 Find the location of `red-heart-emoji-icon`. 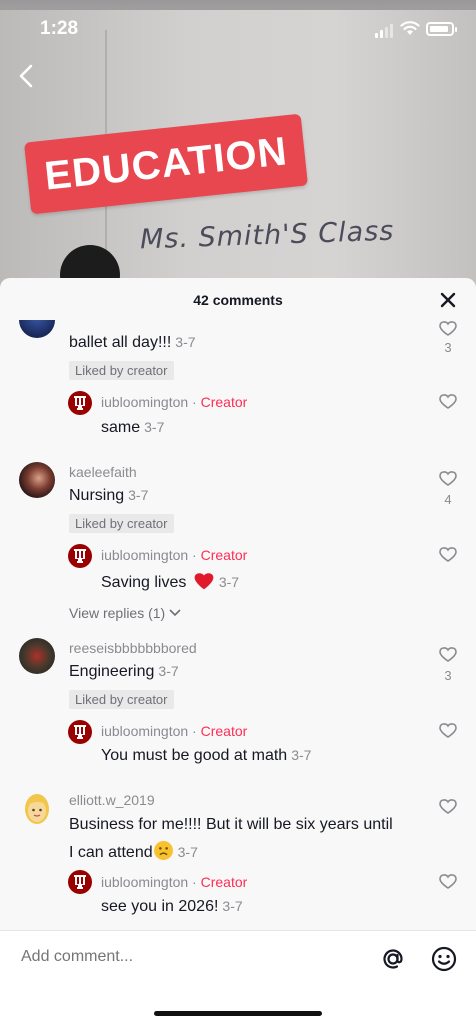

red-heart-emoji-icon is located at coordinates (204, 581).